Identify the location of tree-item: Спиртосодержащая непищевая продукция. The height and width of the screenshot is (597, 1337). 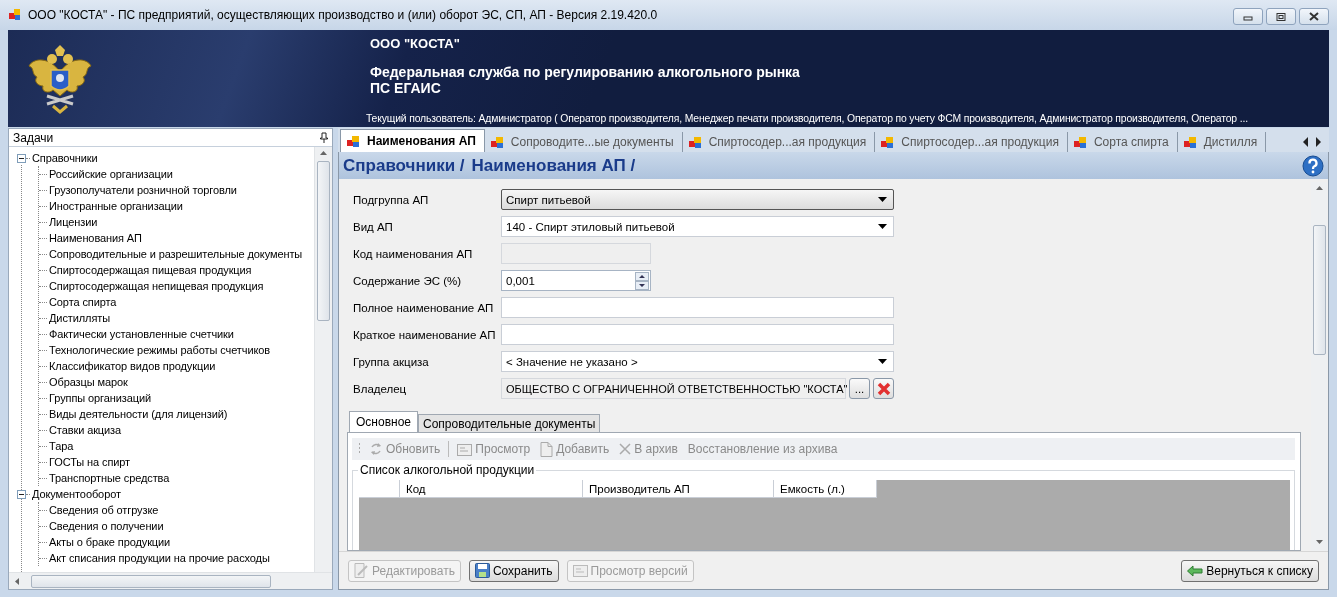
(156, 286).